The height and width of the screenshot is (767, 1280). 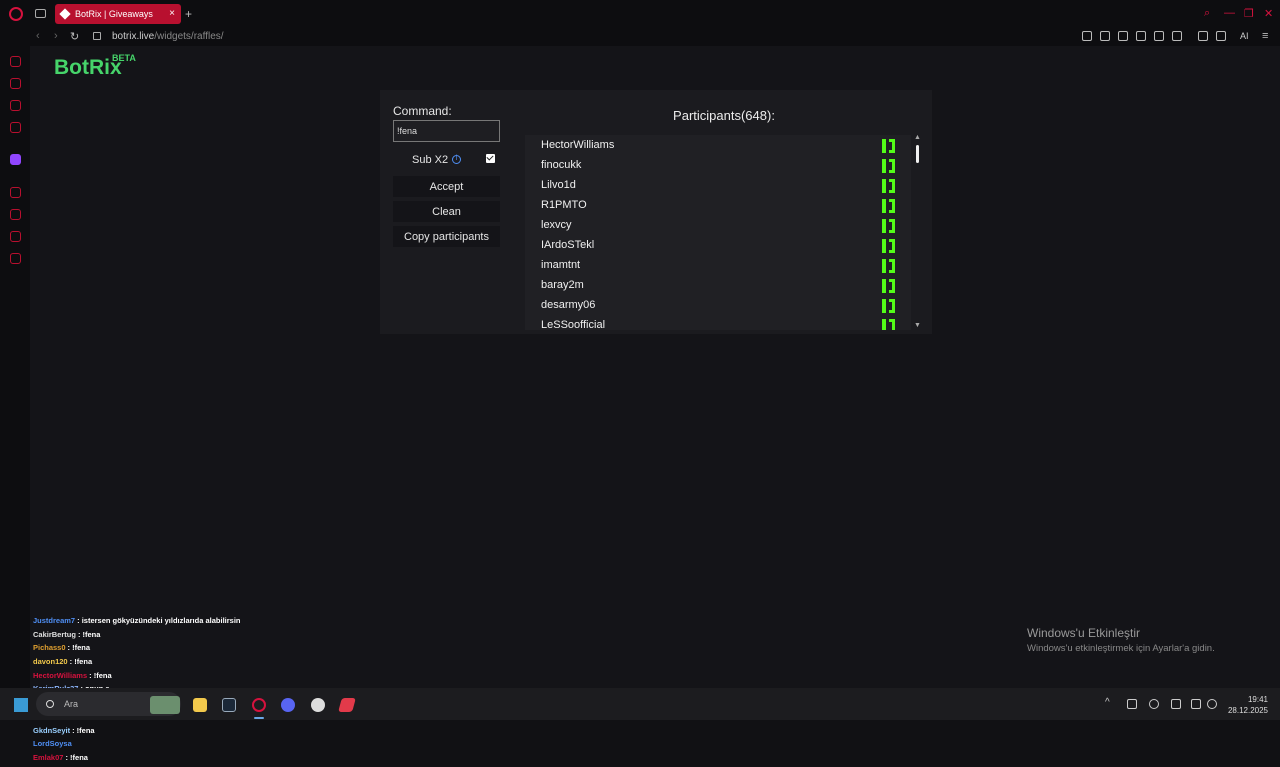 I want to click on obs-icon, so click(x=318, y=705).